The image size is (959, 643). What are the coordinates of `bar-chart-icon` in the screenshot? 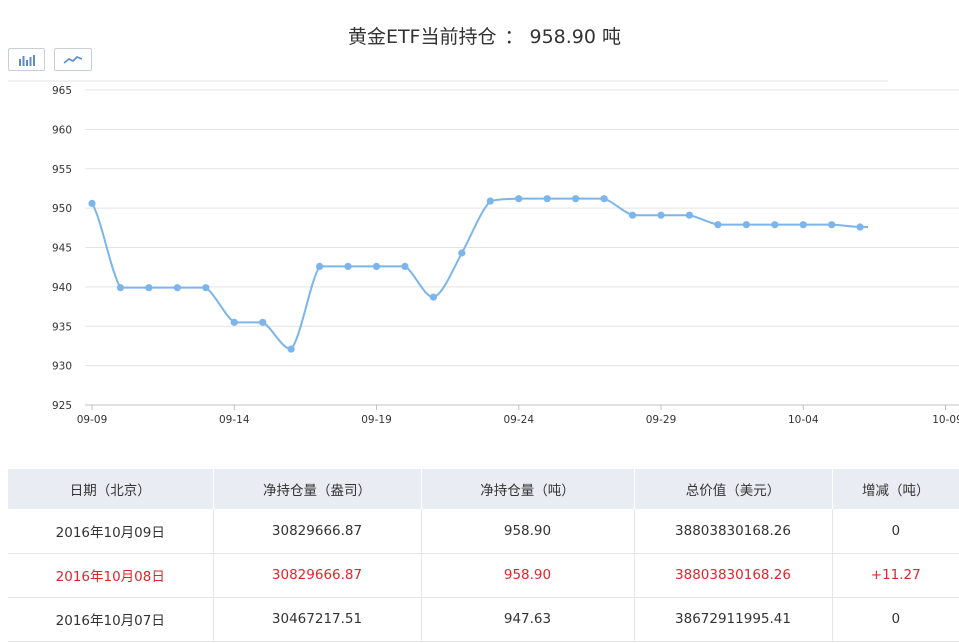 It's located at (26, 60).